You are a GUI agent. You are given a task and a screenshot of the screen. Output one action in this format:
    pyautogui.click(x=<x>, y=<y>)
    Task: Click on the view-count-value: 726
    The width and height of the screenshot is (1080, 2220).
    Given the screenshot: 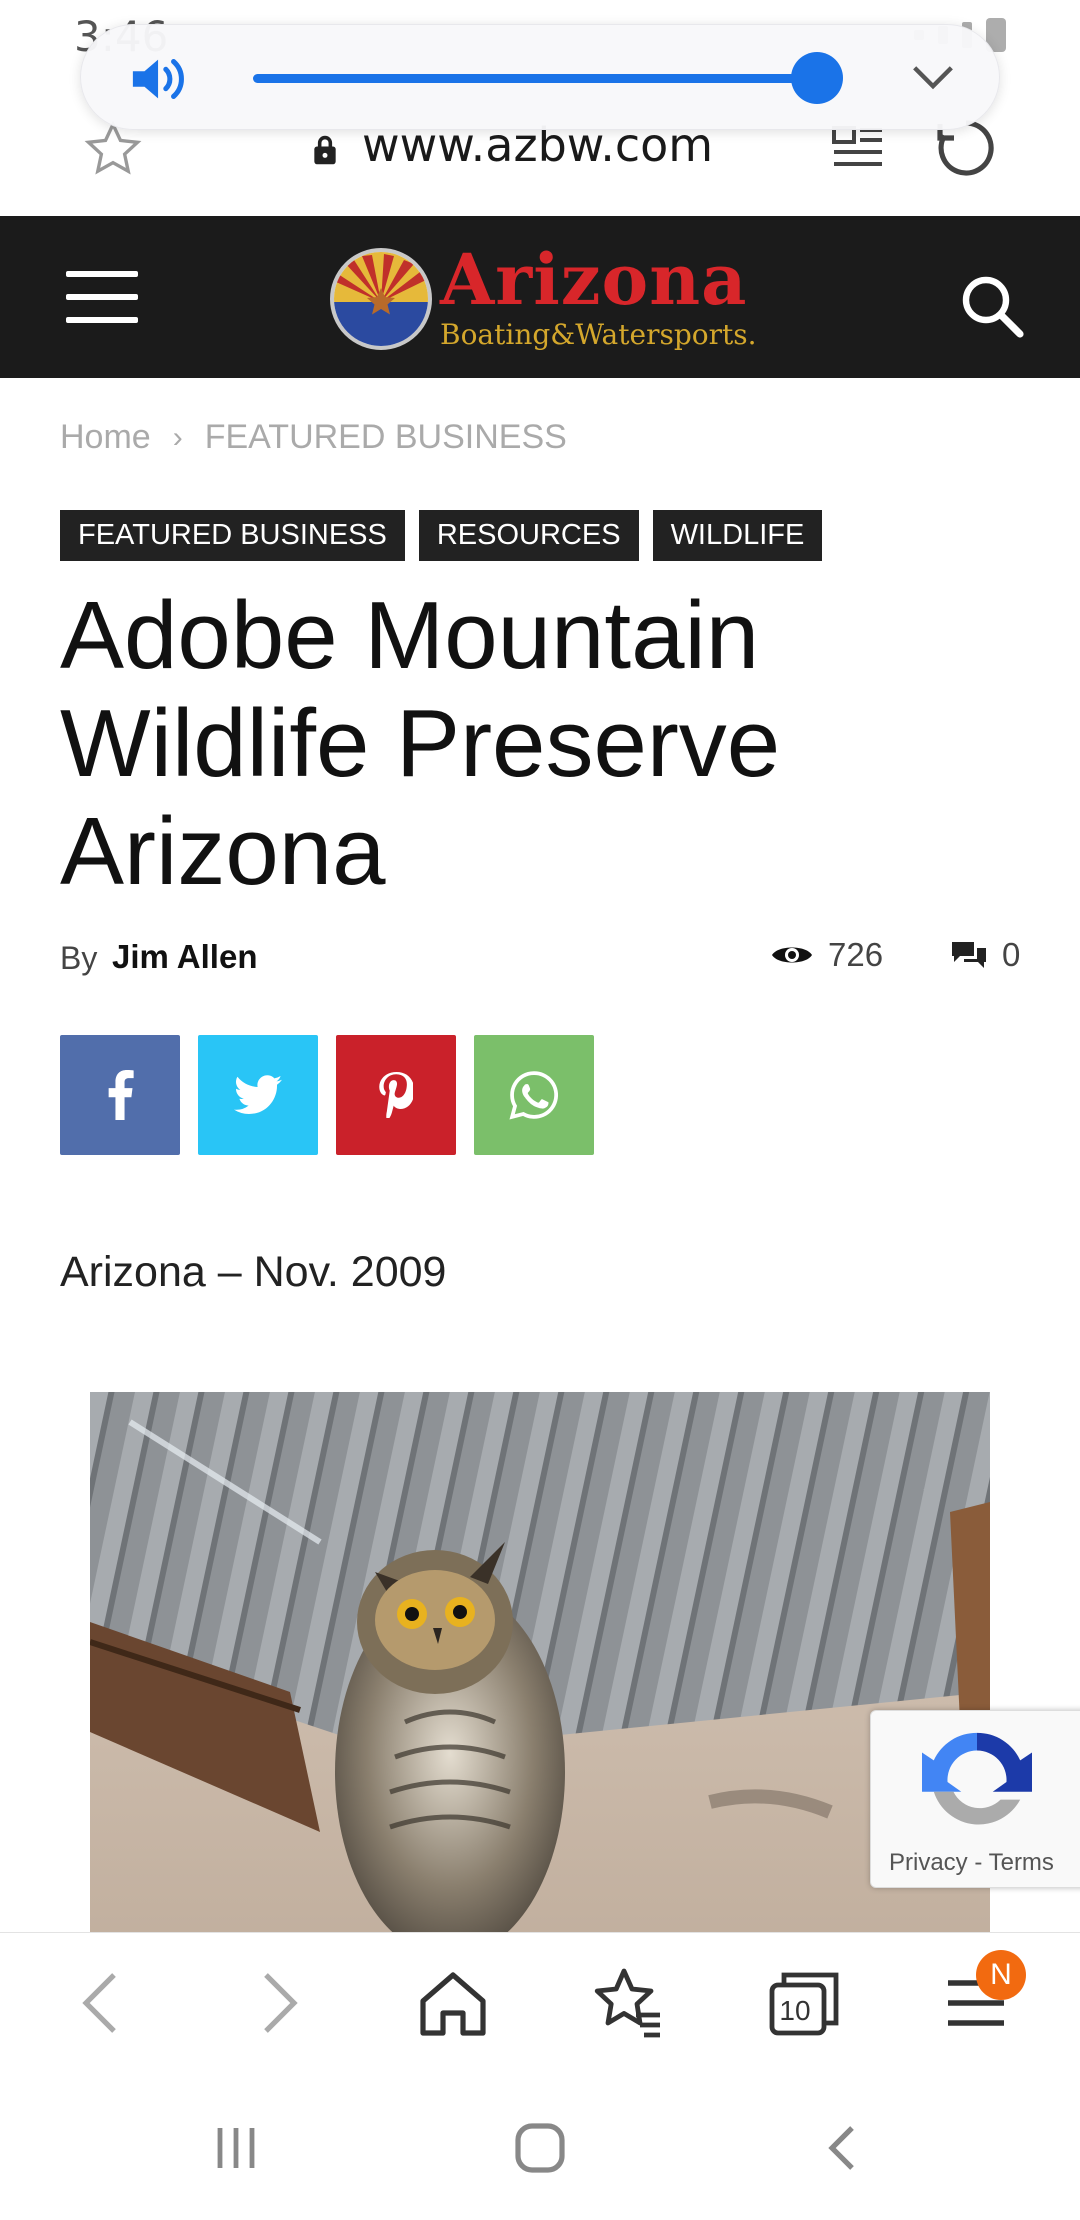 What is the action you would take?
    pyautogui.click(x=856, y=954)
    